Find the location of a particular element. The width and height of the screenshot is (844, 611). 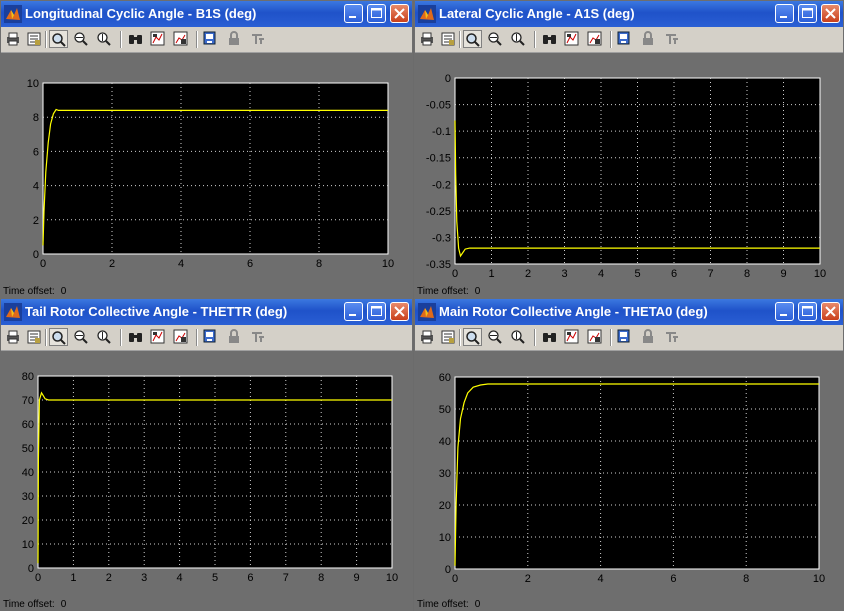

y-tick-label: -0.35 is located at coordinates (438, 265).